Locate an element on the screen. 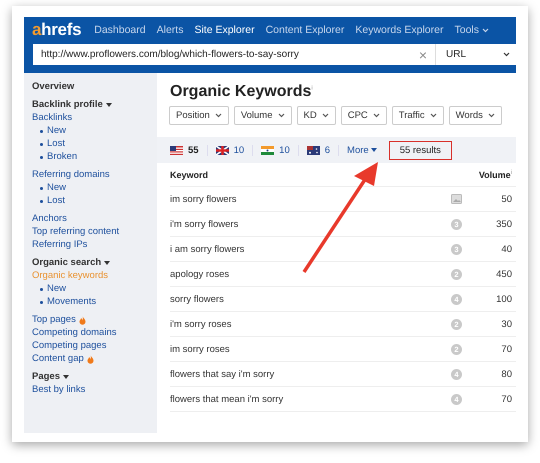 This screenshot has height=463, width=540. url-input-field: http://www.proflowers.com/blog/which-flowers-to-say-sorry × is located at coordinates (234, 54).